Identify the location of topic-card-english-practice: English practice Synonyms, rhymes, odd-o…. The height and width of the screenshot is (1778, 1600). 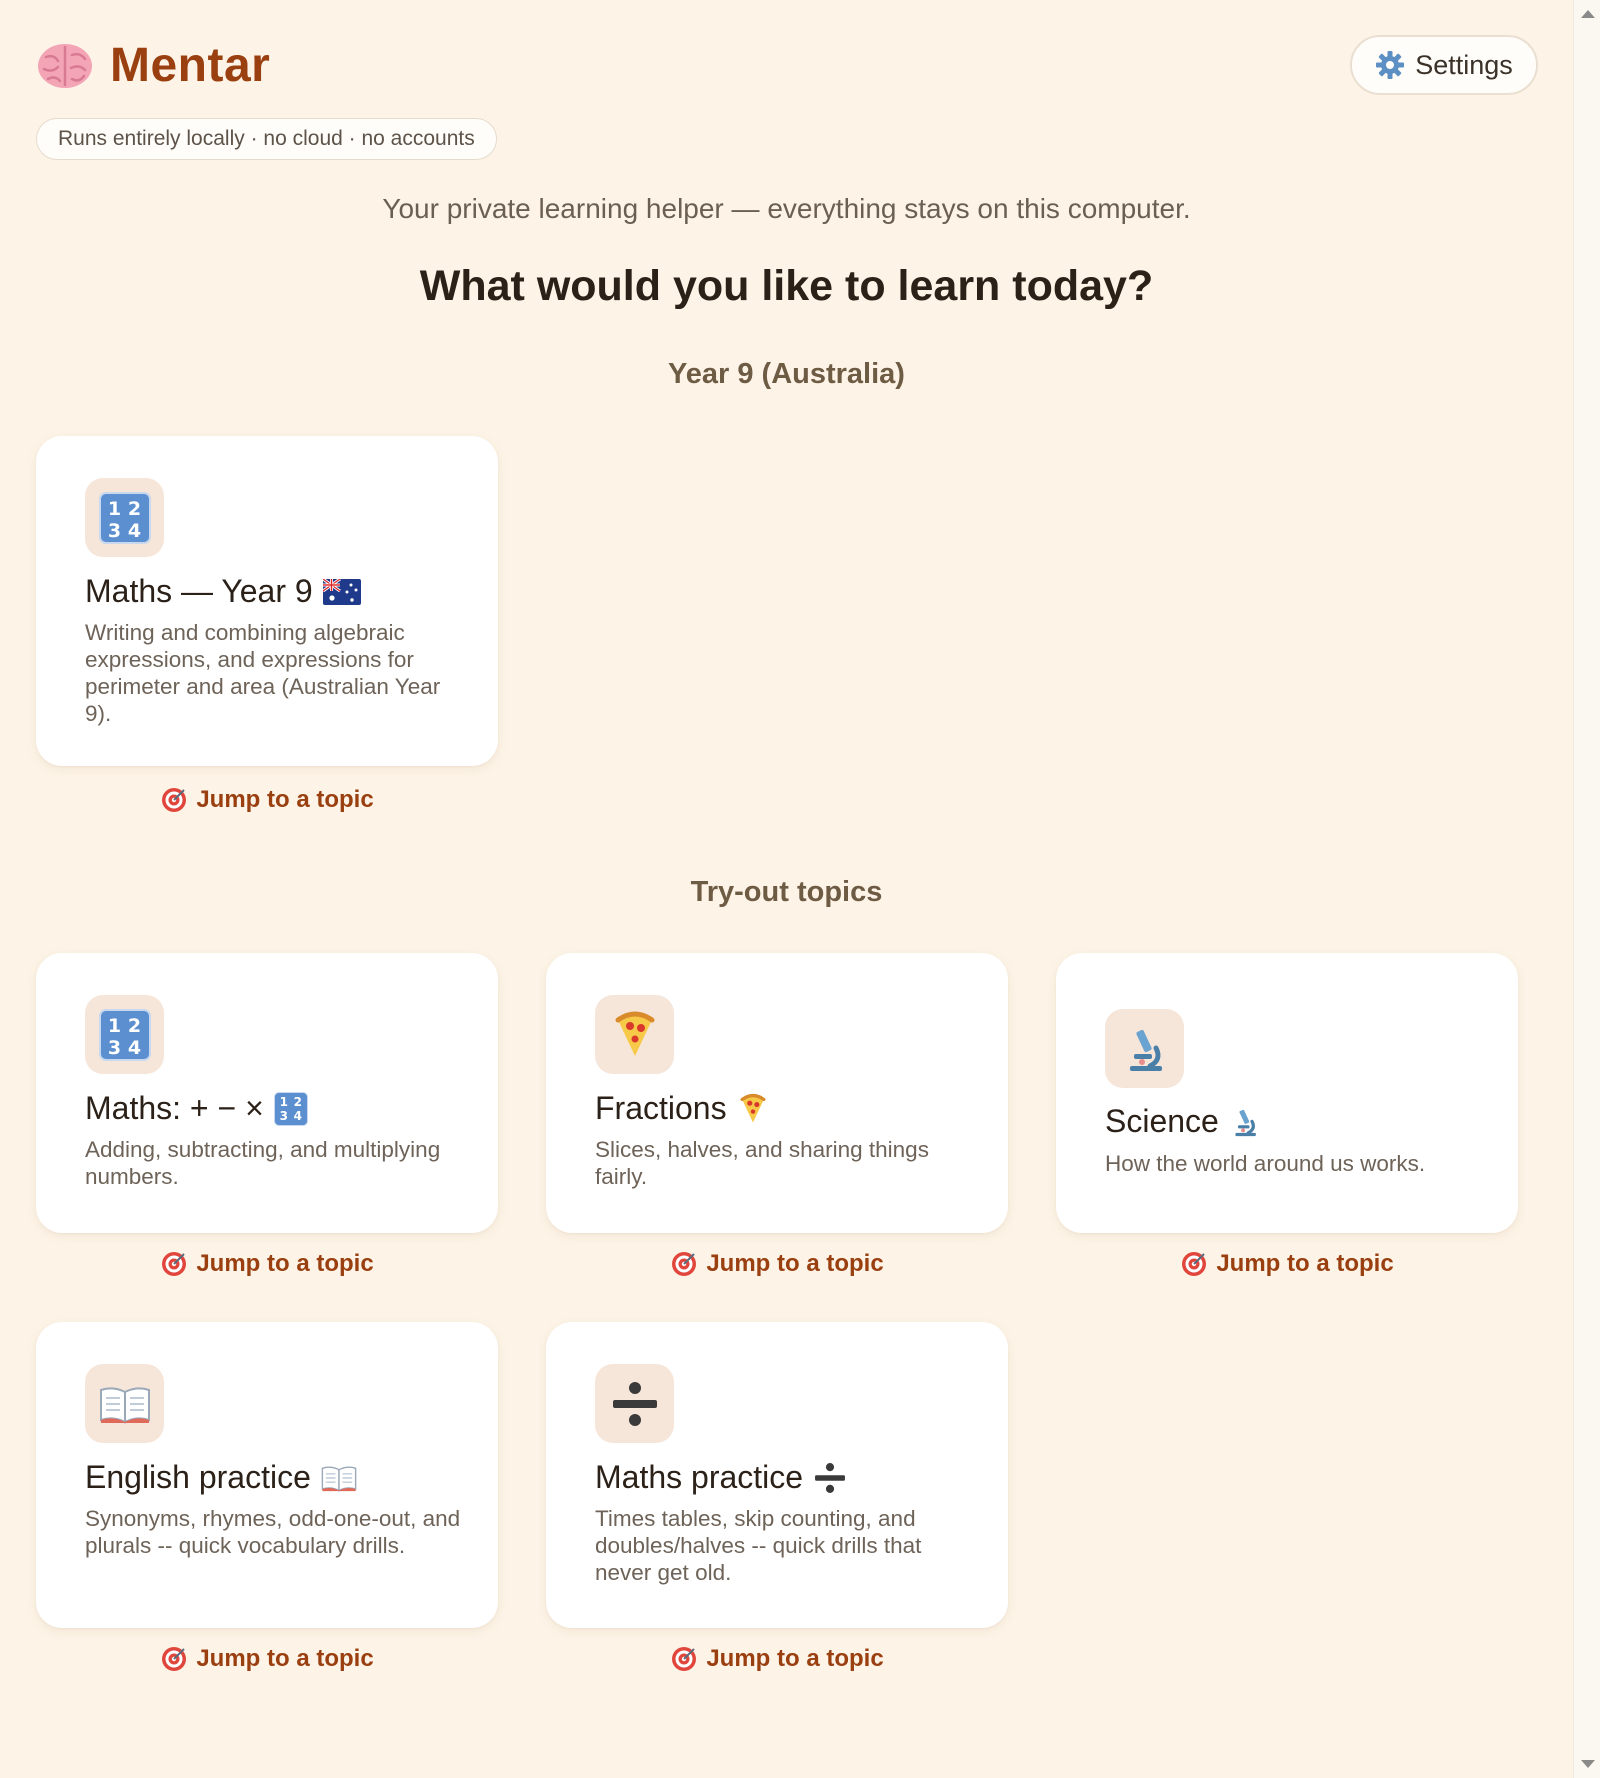
(267, 1475).